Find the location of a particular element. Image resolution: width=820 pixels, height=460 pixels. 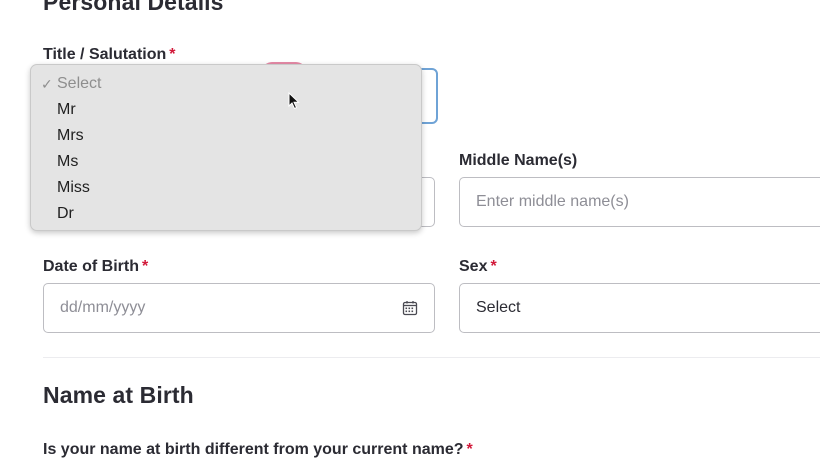

sex-label-text: Sex is located at coordinates (473, 266).